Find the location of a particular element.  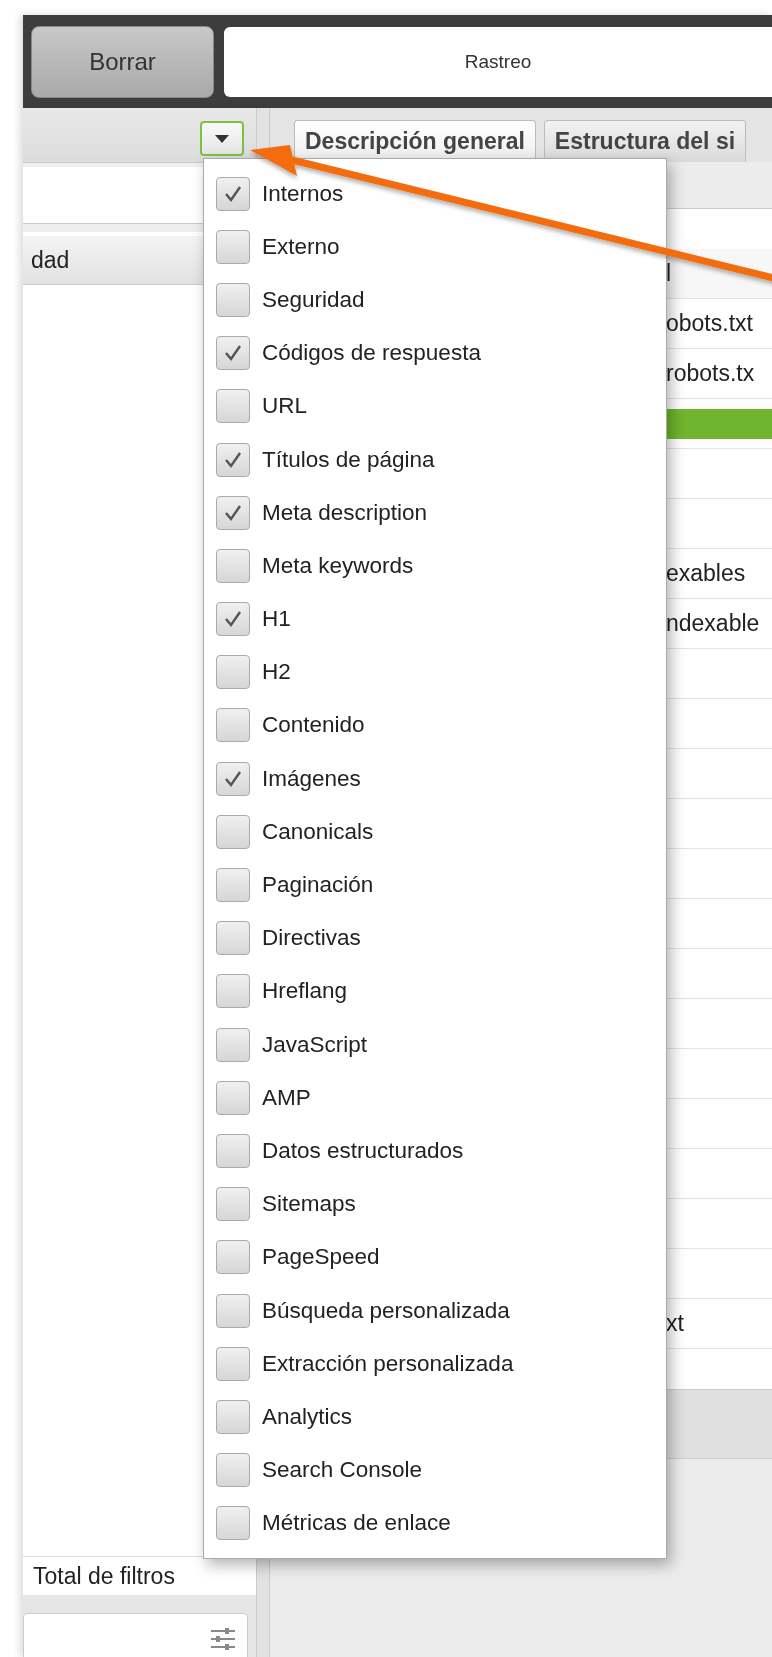

clear-button: Borrar is located at coordinates (122, 61).